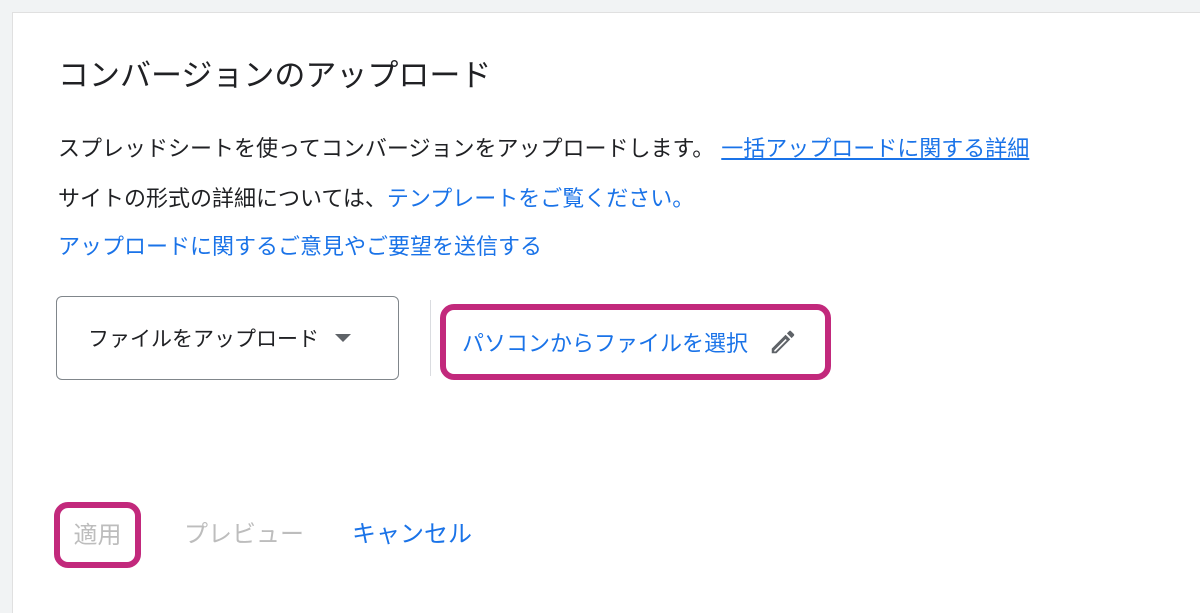 The width and height of the screenshot is (1200, 613). Describe the element at coordinates (244, 534) in the screenshot. I see `preview-button: プレビュー` at that location.